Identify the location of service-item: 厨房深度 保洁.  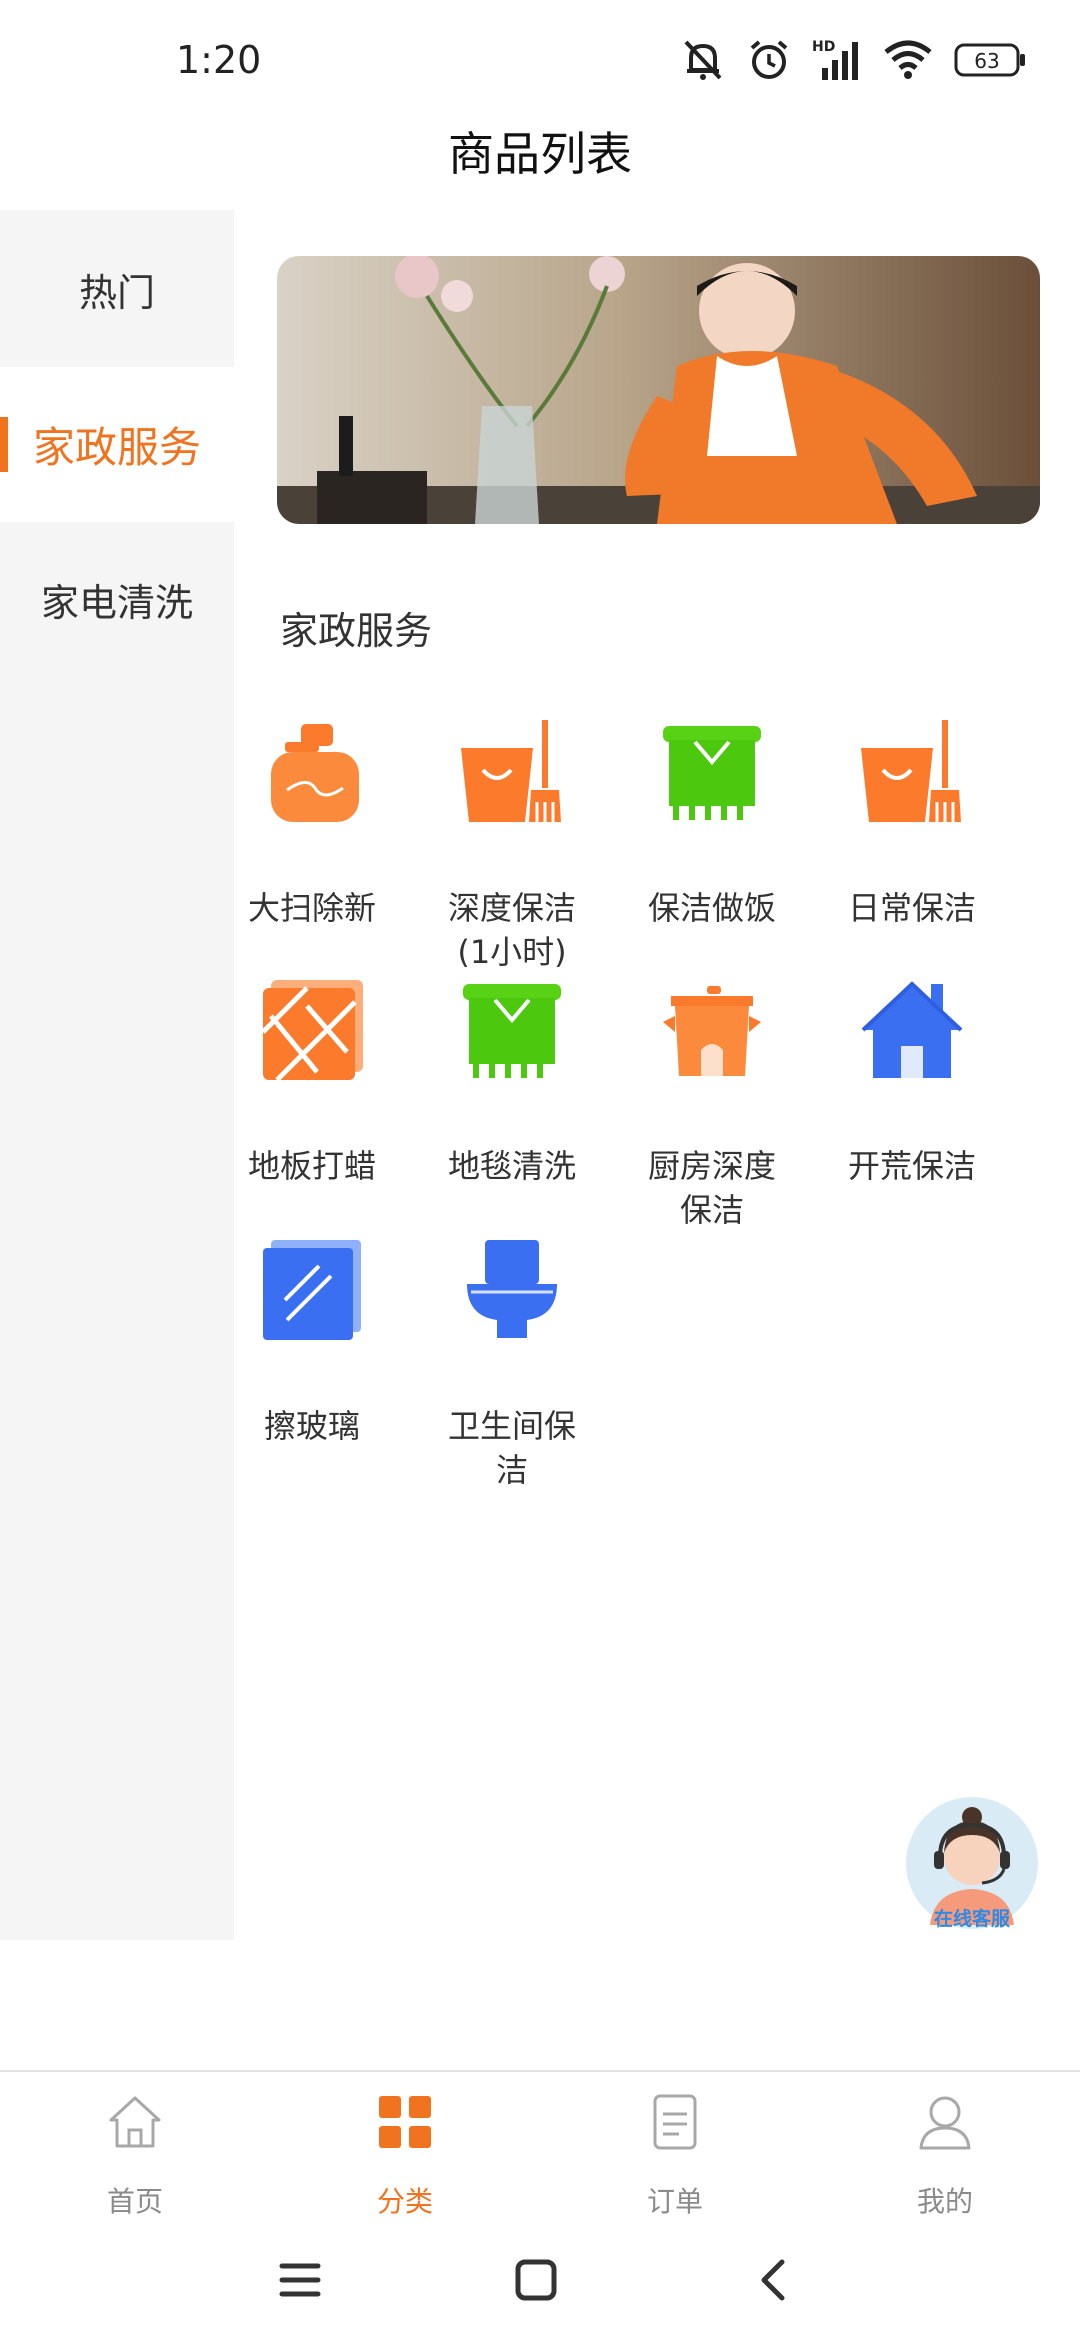
(712, 1102).